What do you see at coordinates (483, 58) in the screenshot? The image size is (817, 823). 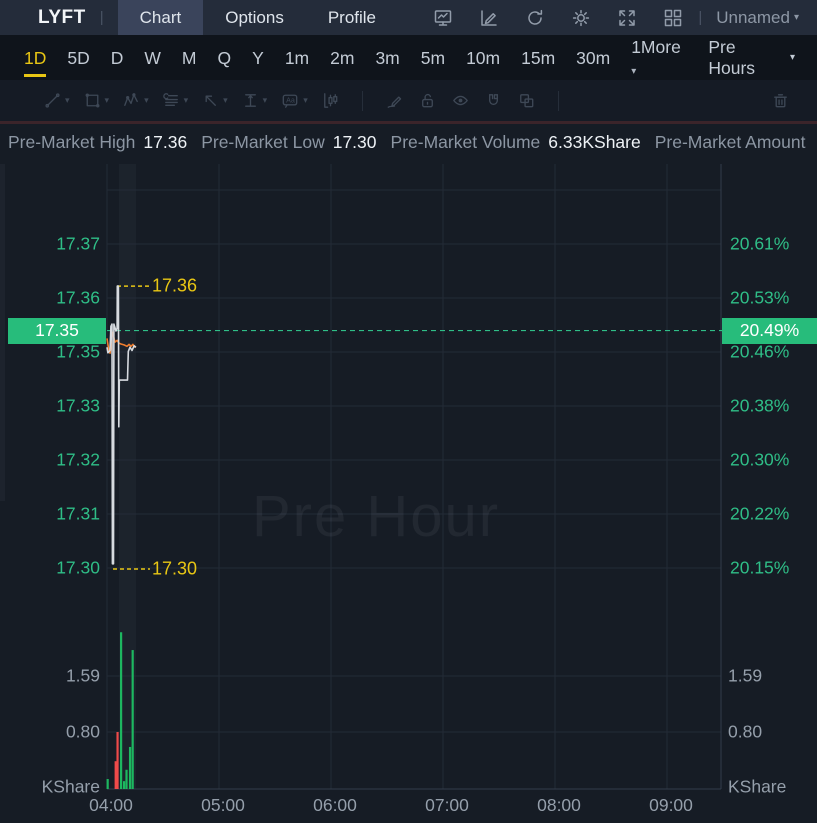 I see `timeframe-10m: 10m` at bounding box center [483, 58].